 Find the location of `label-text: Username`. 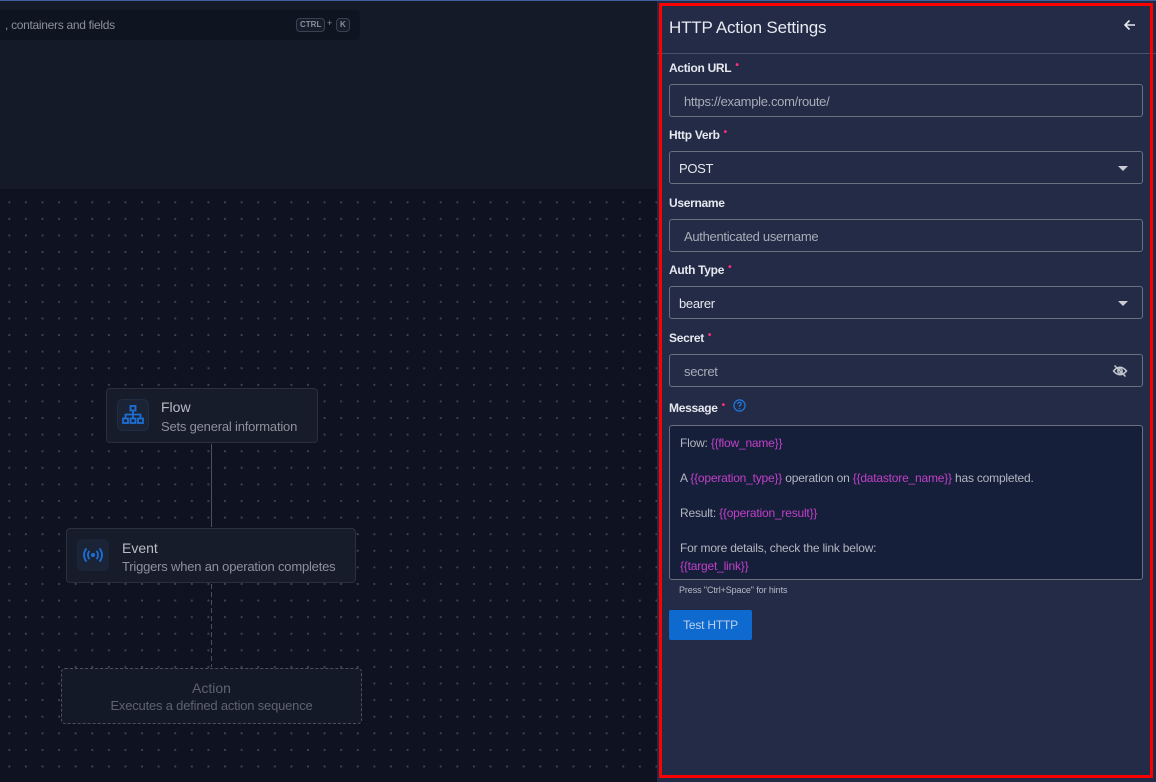

label-text: Username is located at coordinates (697, 203).